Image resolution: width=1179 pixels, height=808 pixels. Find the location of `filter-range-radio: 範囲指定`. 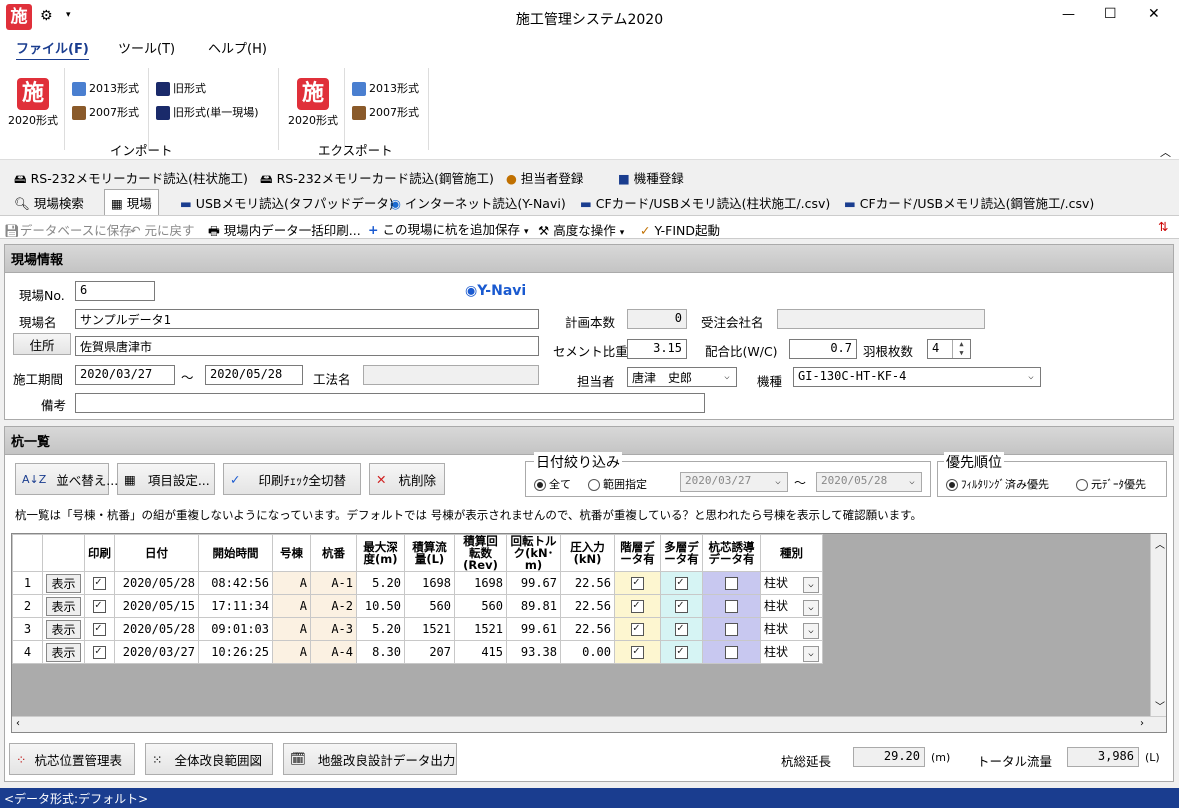

filter-range-radio: 範囲指定 is located at coordinates (617, 484).